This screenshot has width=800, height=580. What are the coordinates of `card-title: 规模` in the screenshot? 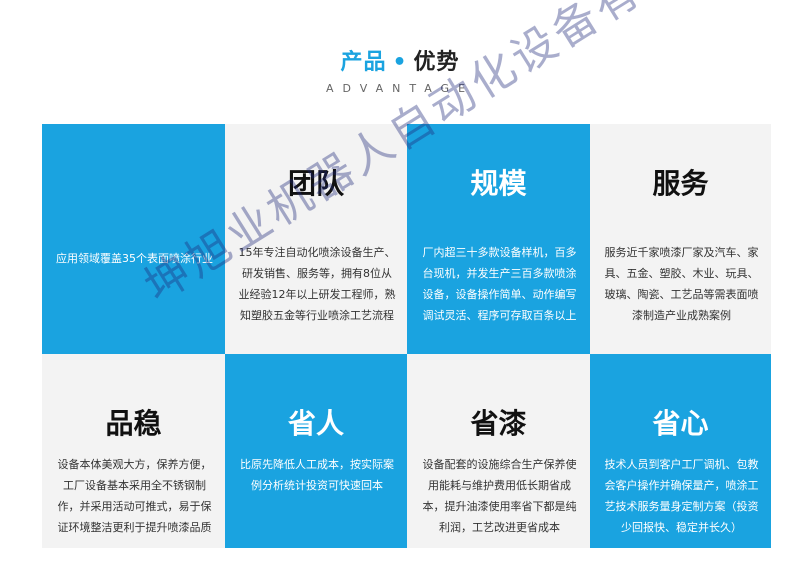 It's located at (498, 183).